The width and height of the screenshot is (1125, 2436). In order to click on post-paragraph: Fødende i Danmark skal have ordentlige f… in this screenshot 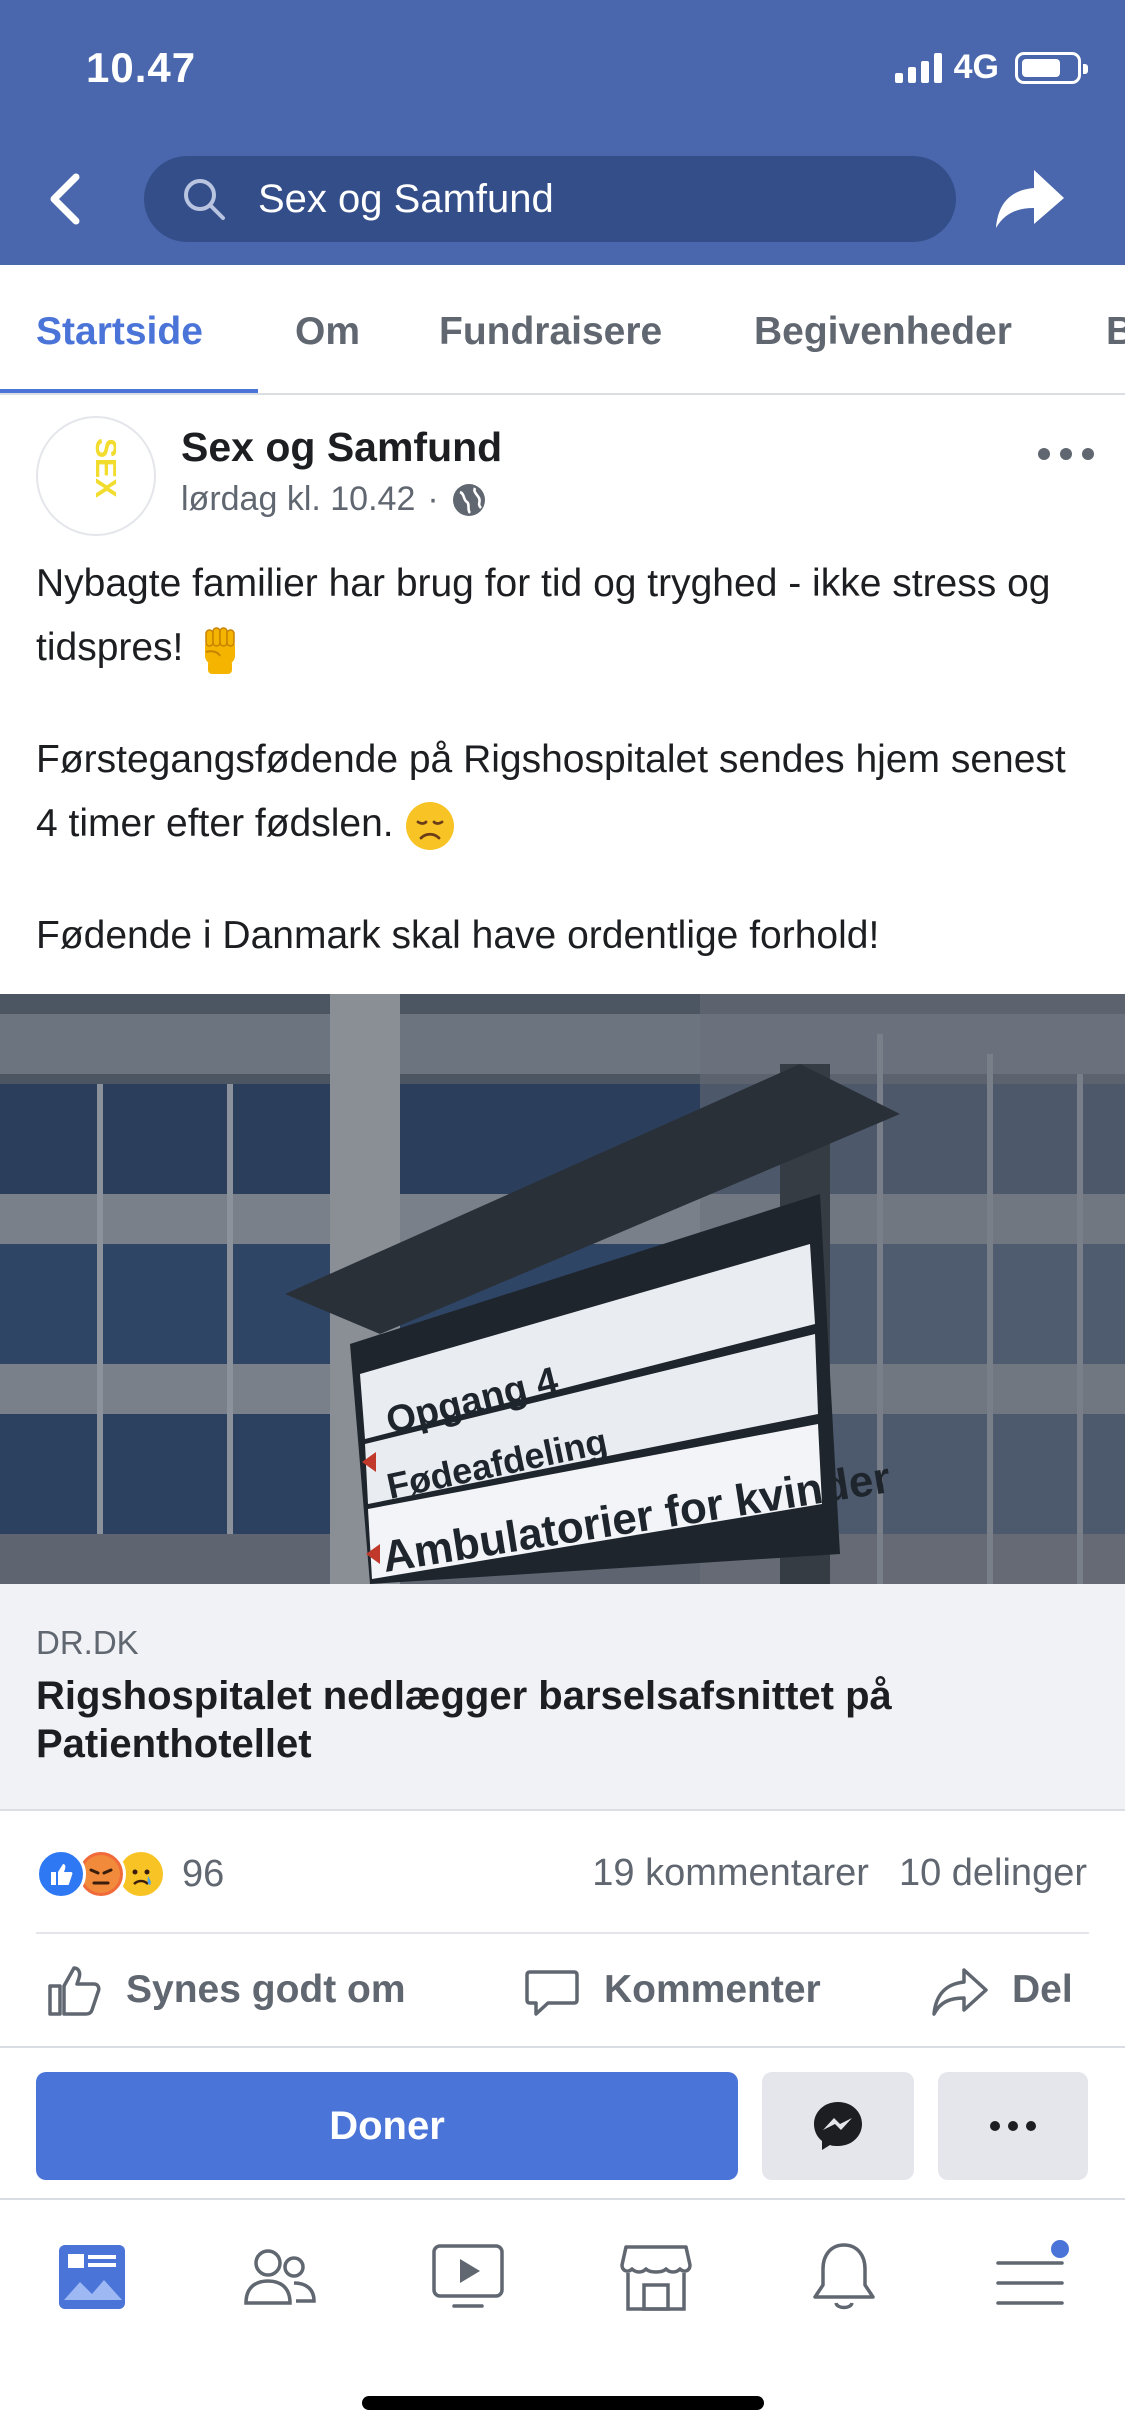, I will do `click(458, 935)`.